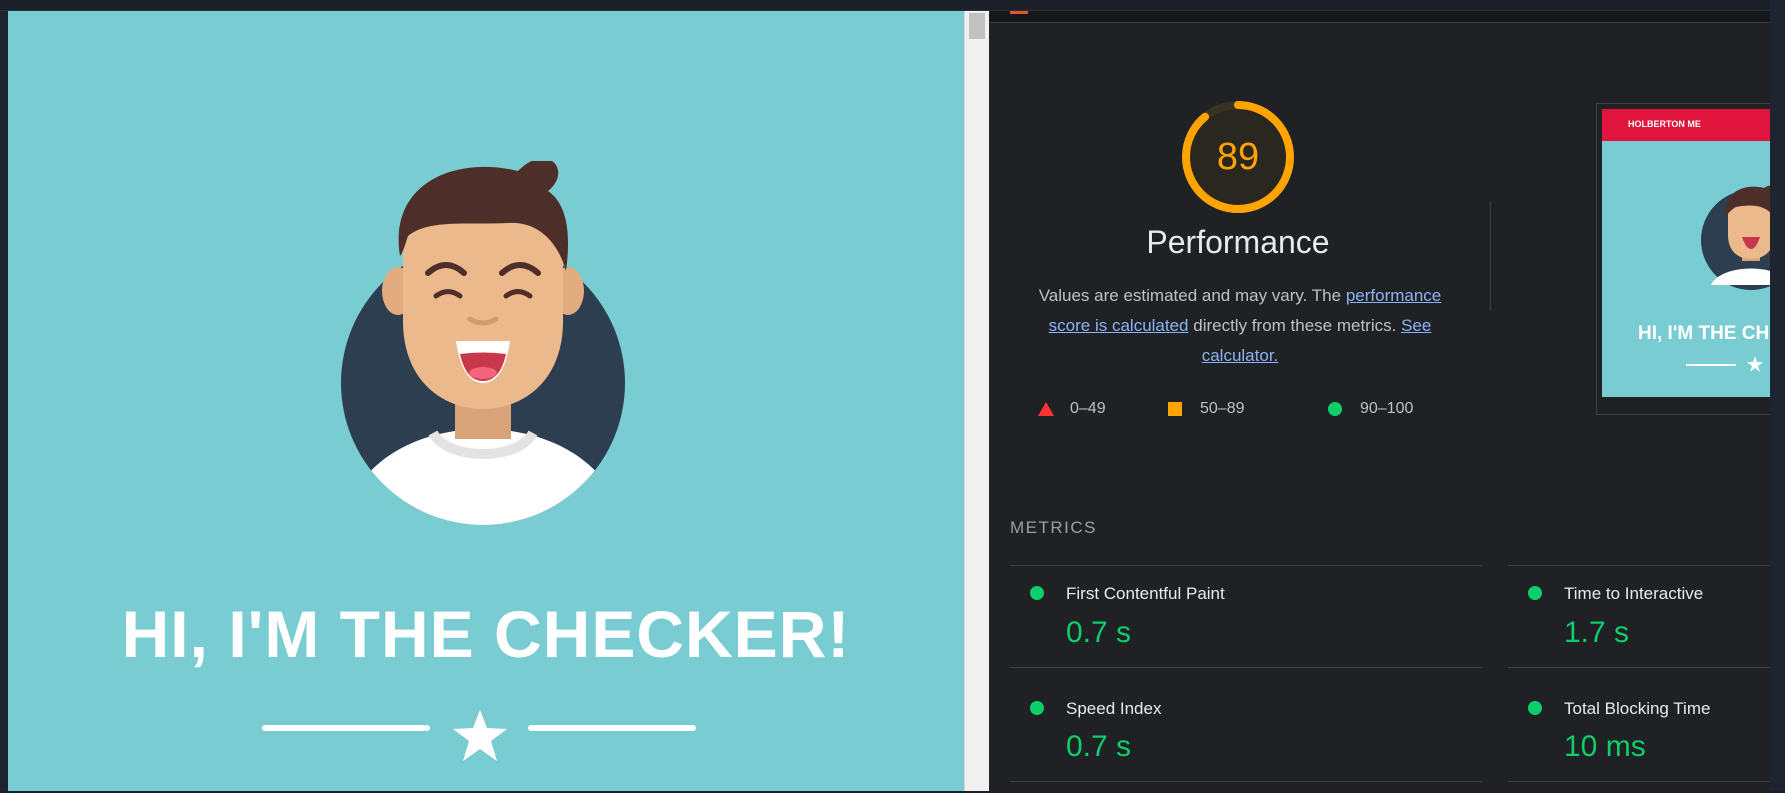  I want to click on thumb-brand: HOLBERTON ME, so click(1664, 124).